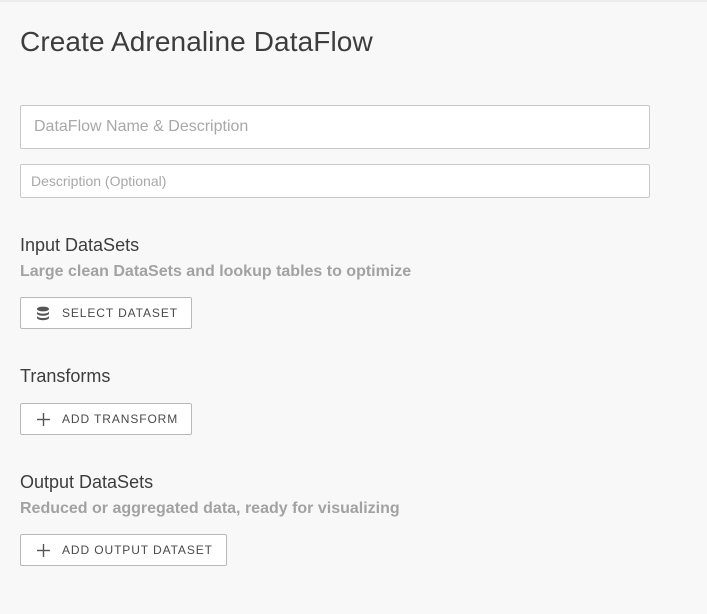 This screenshot has height=614, width=707. What do you see at coordinates (196, 41) in the screenshot?
I see `page-title: Create Adrenaline DataFlow` at bounding box center [196, 41].